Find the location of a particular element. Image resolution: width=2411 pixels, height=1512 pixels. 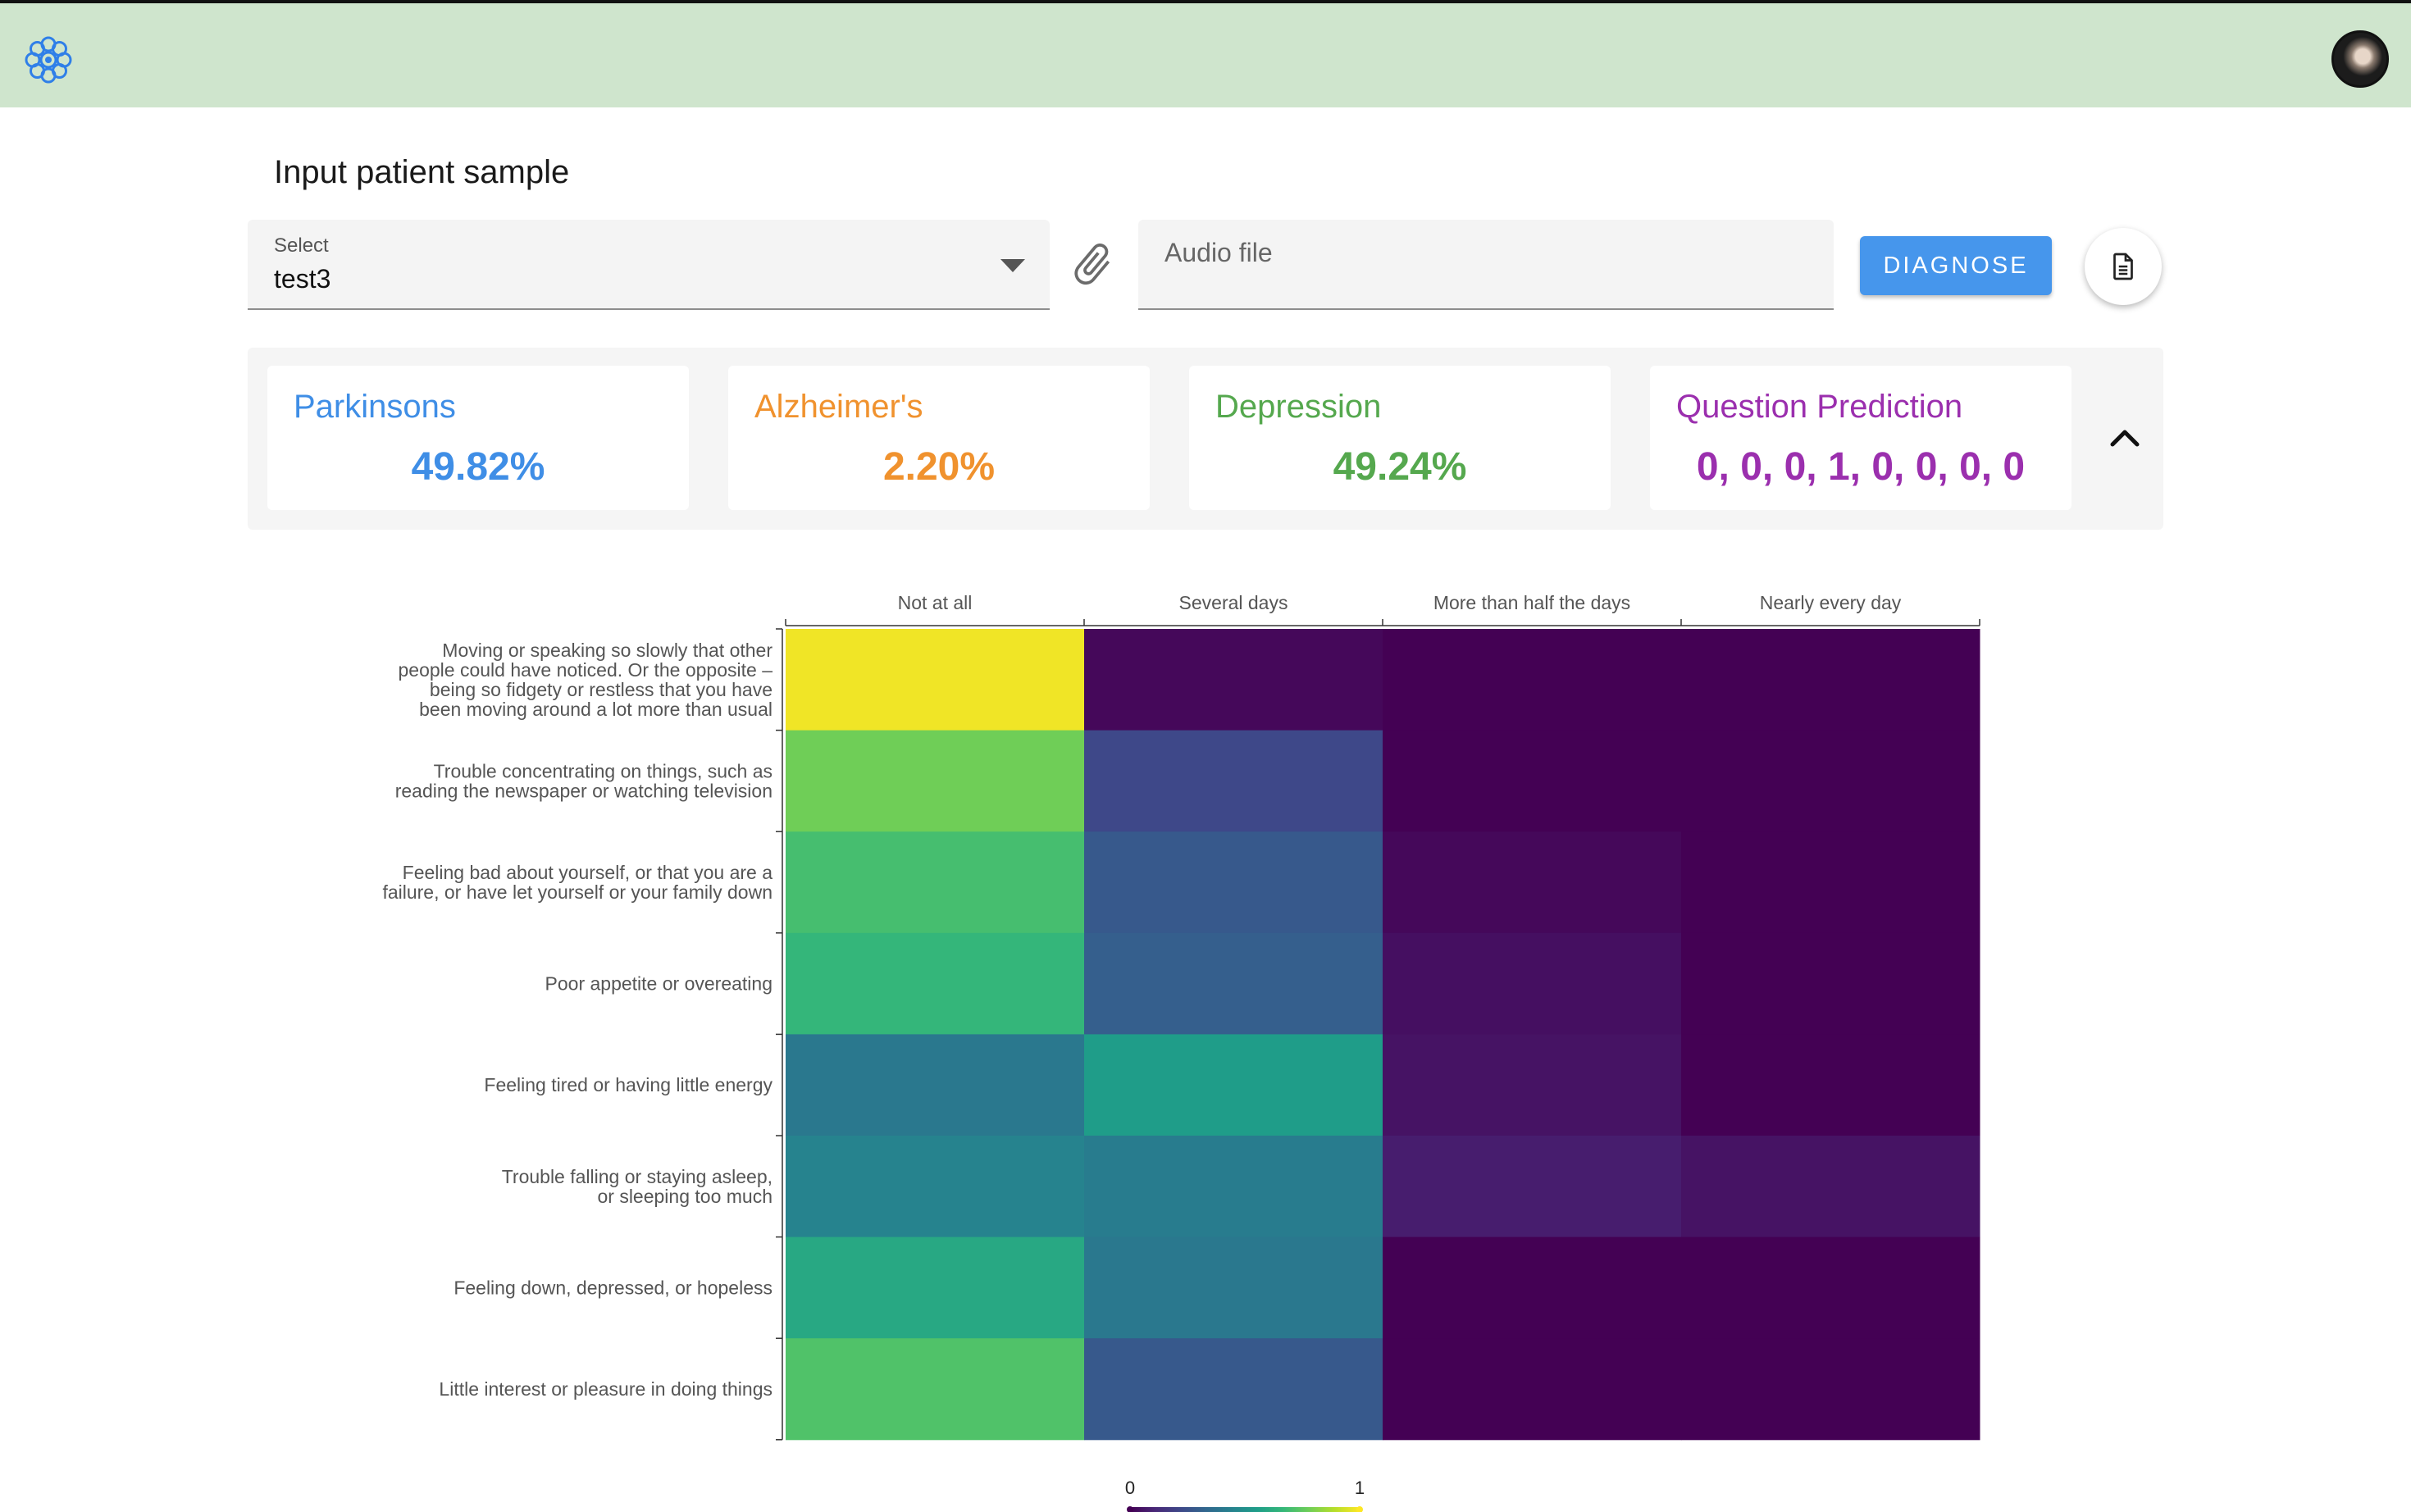

colorbar is located at coordinates (1245, 1509).